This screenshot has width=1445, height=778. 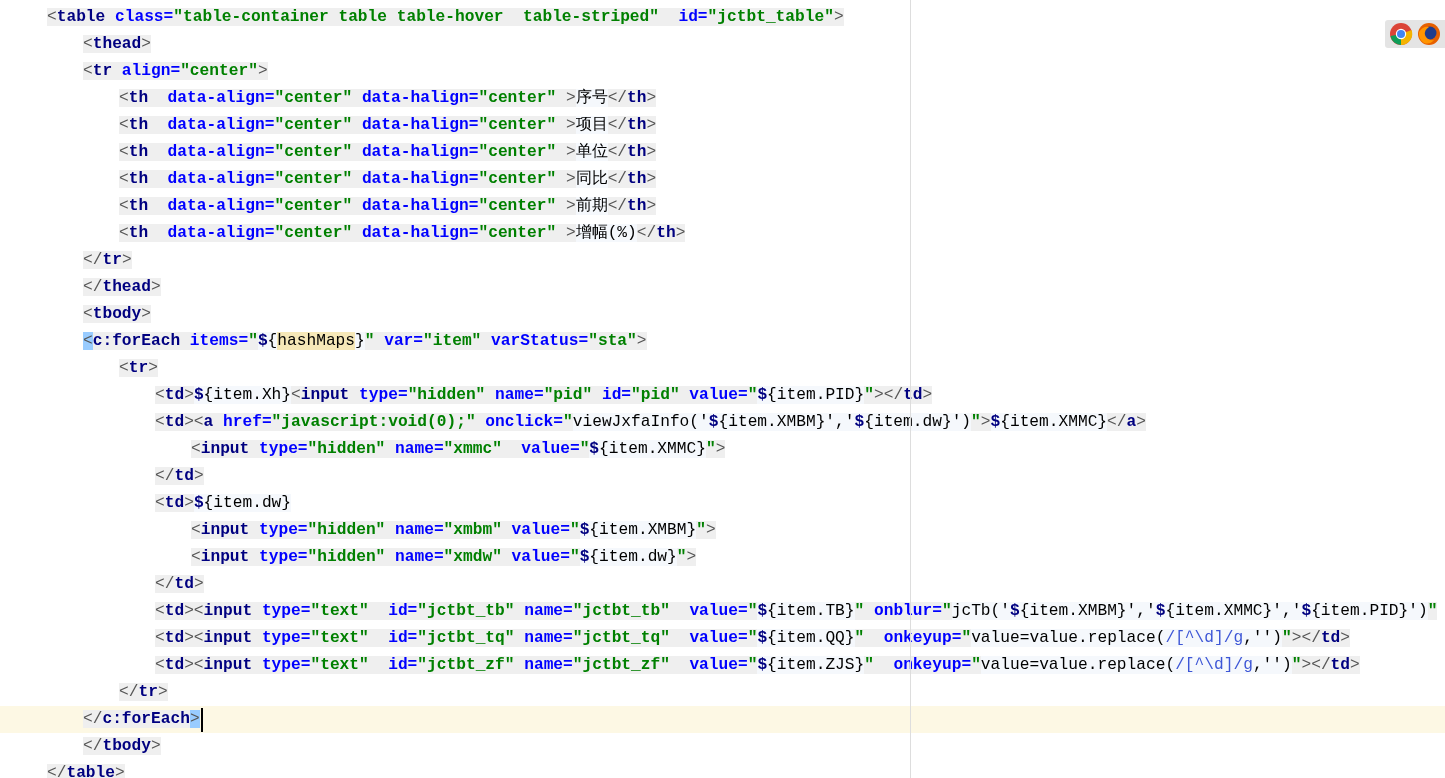 I want to click on code-line: <tr align="center">, so click(x=175, y=71).